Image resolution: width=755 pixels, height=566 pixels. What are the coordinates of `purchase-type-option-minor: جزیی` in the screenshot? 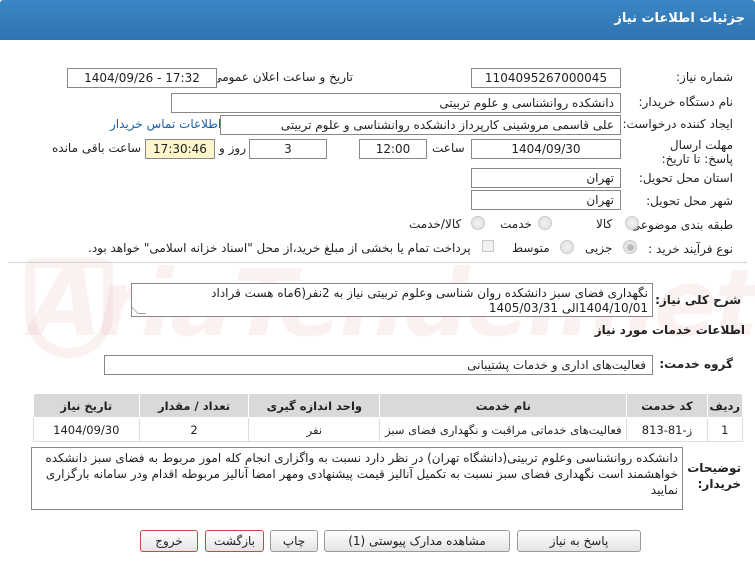 It's located at (599, 248).